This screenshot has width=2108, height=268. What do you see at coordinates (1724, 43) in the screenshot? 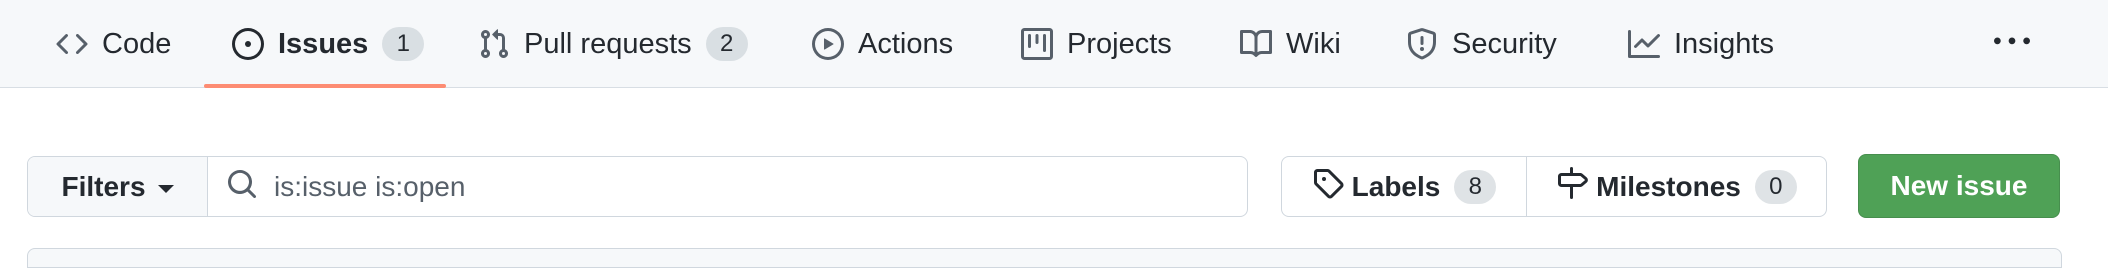
I see `tab-insights-label: Insights` at bounding box center [1724, 43].